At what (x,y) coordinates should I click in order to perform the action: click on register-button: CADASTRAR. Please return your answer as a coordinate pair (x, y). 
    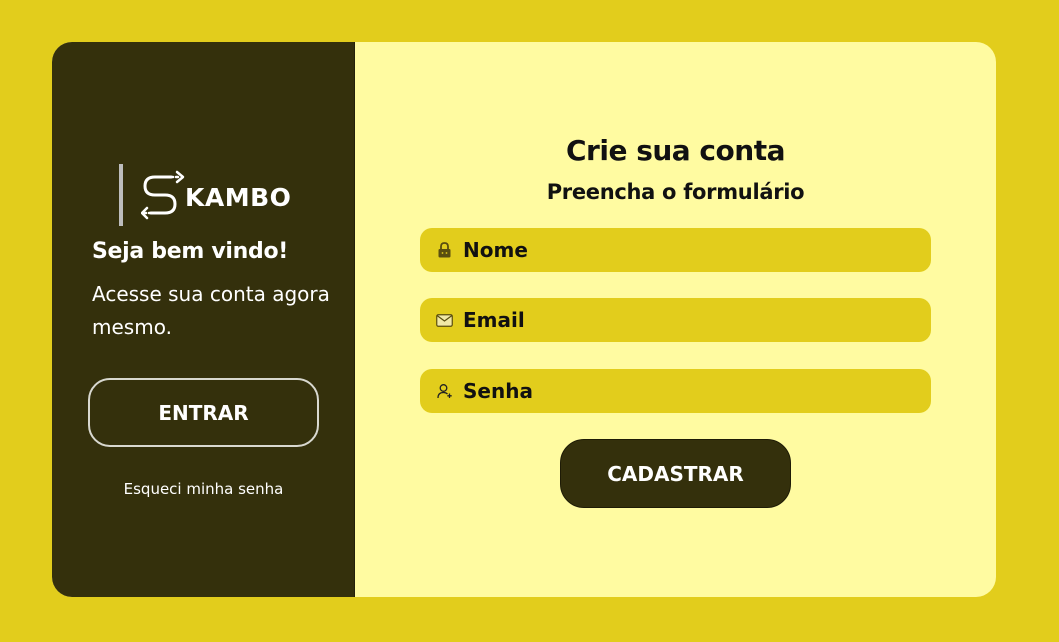
    Looking at the image, I should click on (675, 473).